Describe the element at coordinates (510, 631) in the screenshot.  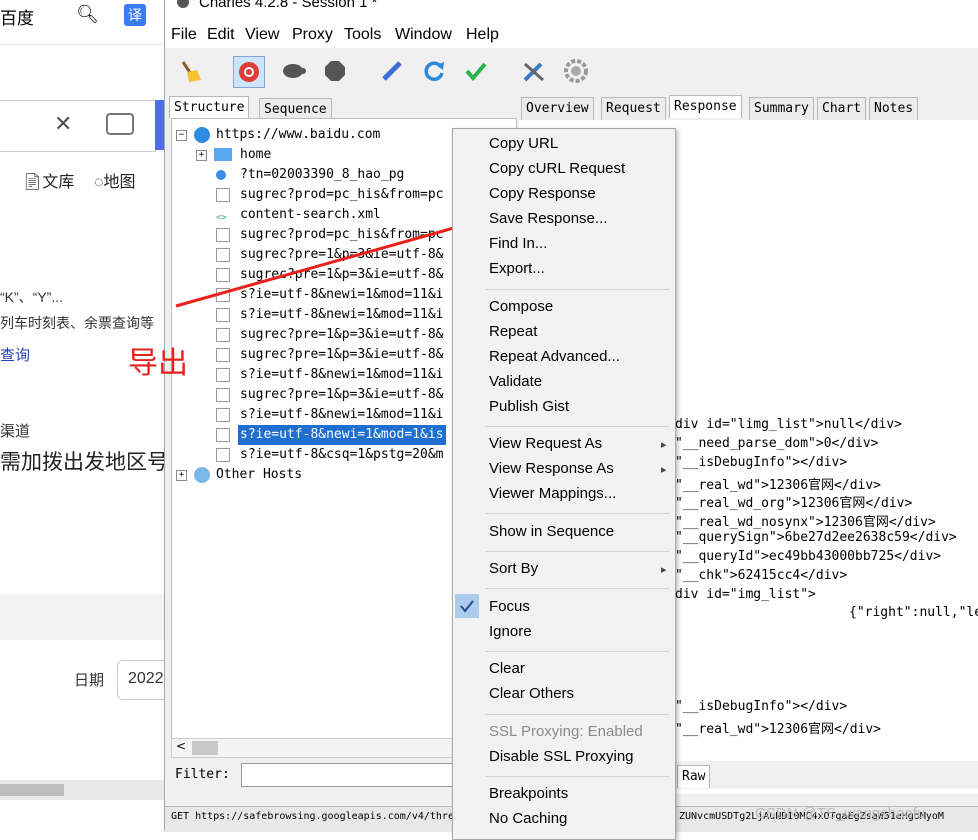
I see `menu-item-ignore: Ignore` at that location.